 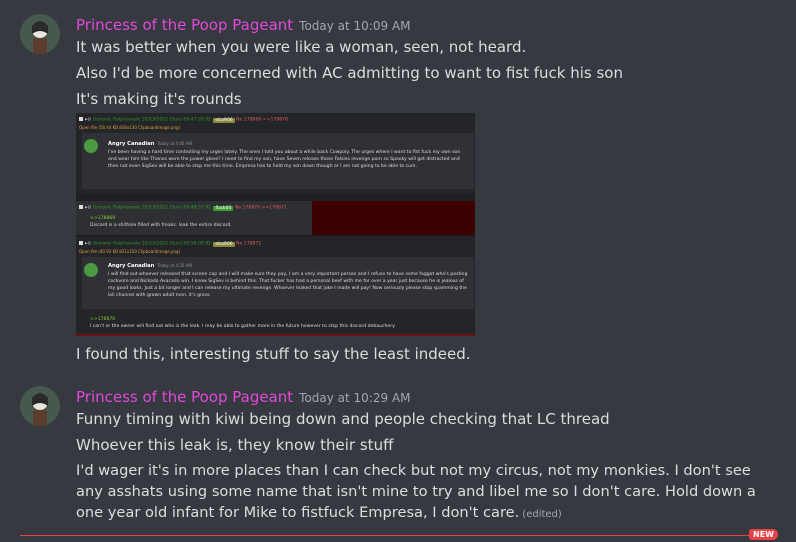 I want to click on quoted-username: Angry Canadian Today at 4:46 AM, so click(x=150, y=144).